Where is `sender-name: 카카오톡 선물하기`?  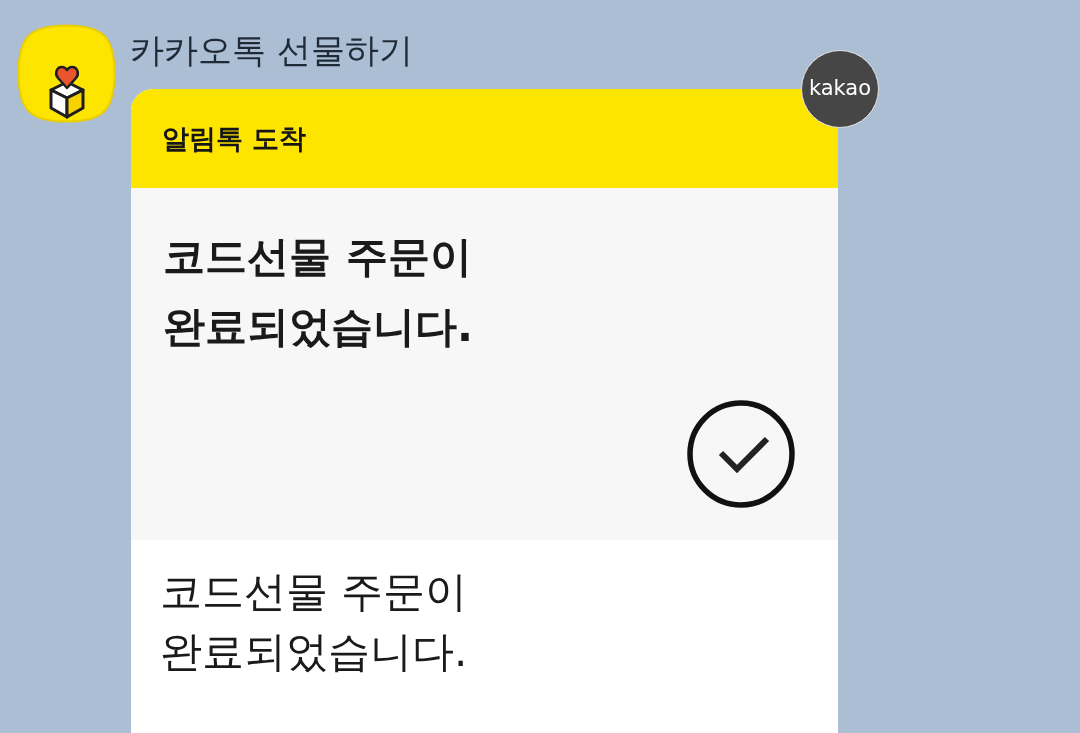
sender-name: 카카오톡 선물하기 is located at coordinates (271, 50).